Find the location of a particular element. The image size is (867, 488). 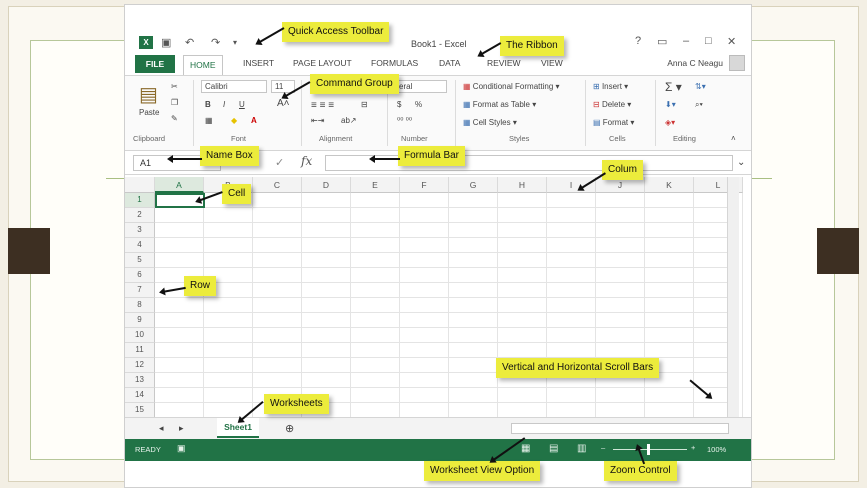

zoom-slider-thumb is located at coordinates (648, 449).